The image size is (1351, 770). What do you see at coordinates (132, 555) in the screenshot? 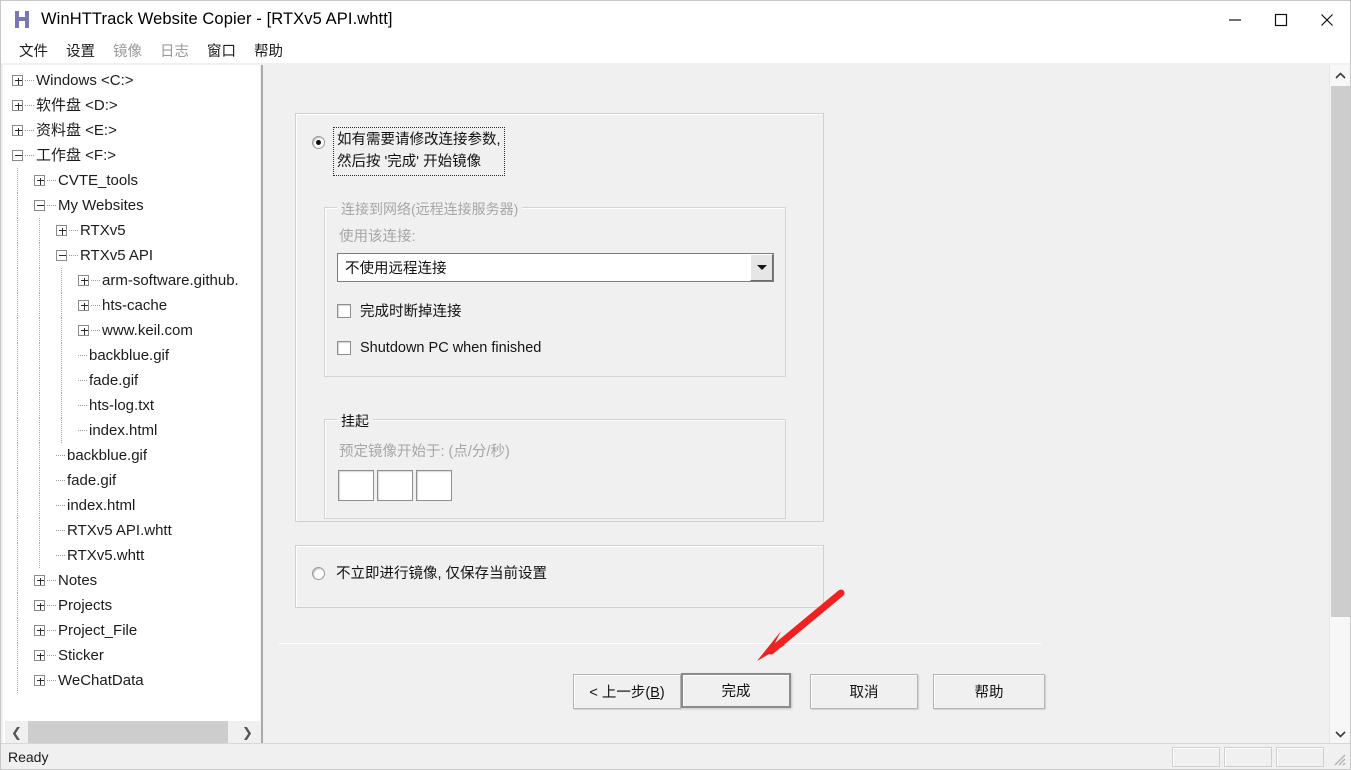
I see `tree-node: RTXv5.whtt` at bounding box center [132, 555].